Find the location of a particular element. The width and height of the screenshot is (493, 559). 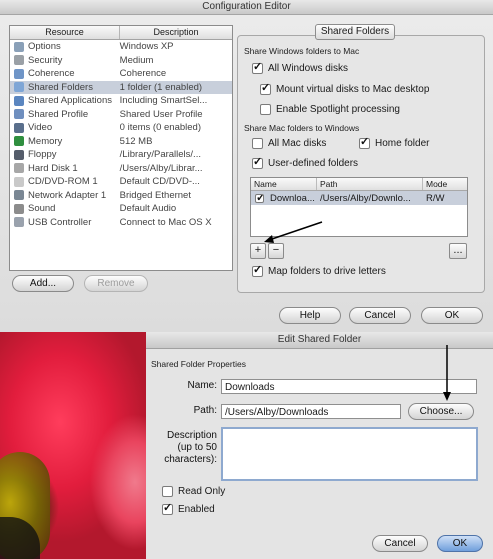

remove-button: Remove is located at coordinates (116, 283).